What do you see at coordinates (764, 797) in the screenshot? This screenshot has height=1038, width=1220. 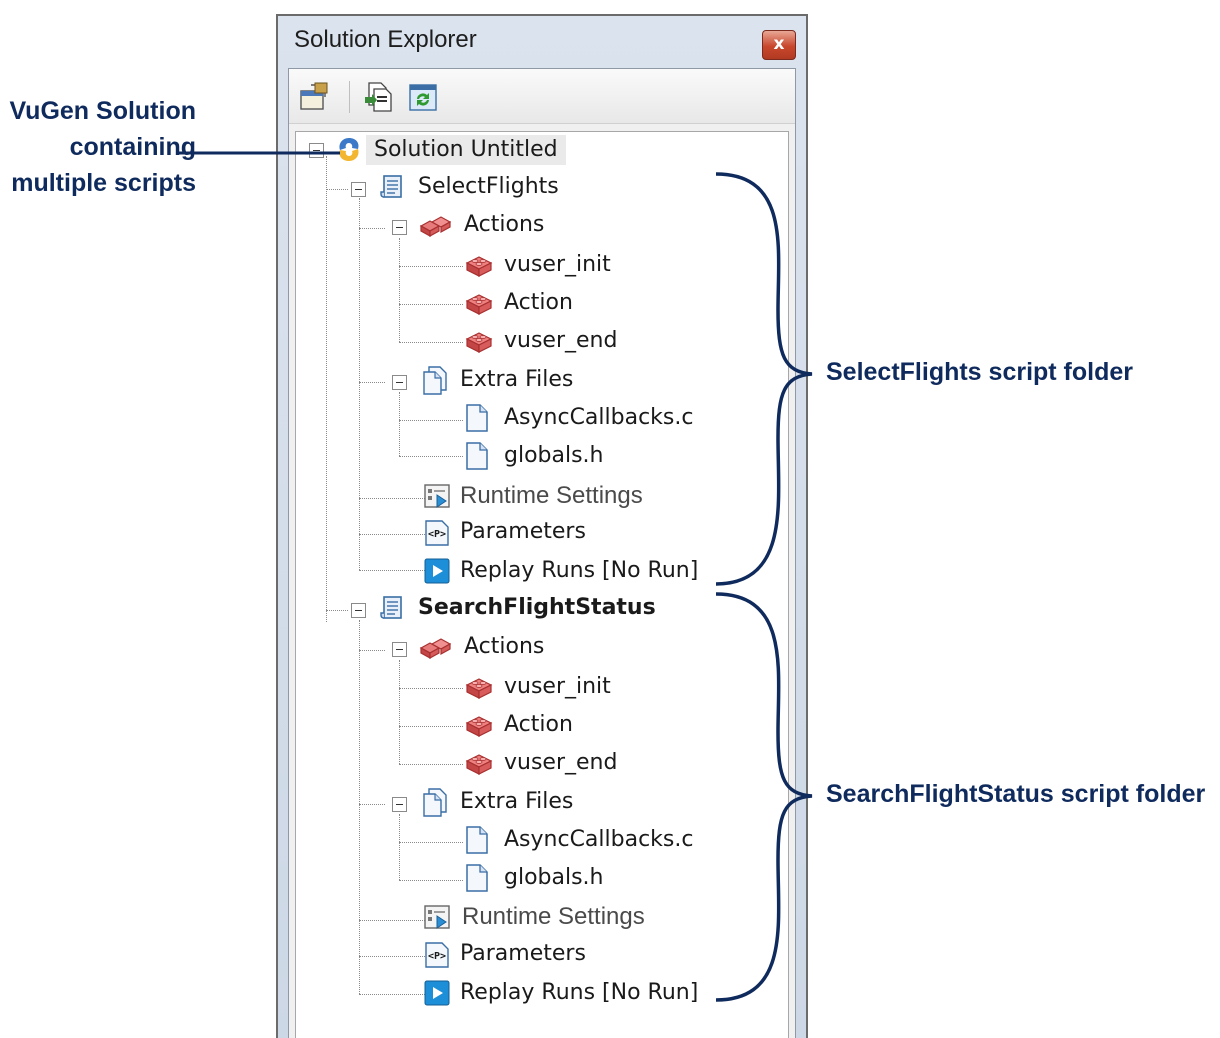 I see `bracket-script2` at bounding box center [764, 797].